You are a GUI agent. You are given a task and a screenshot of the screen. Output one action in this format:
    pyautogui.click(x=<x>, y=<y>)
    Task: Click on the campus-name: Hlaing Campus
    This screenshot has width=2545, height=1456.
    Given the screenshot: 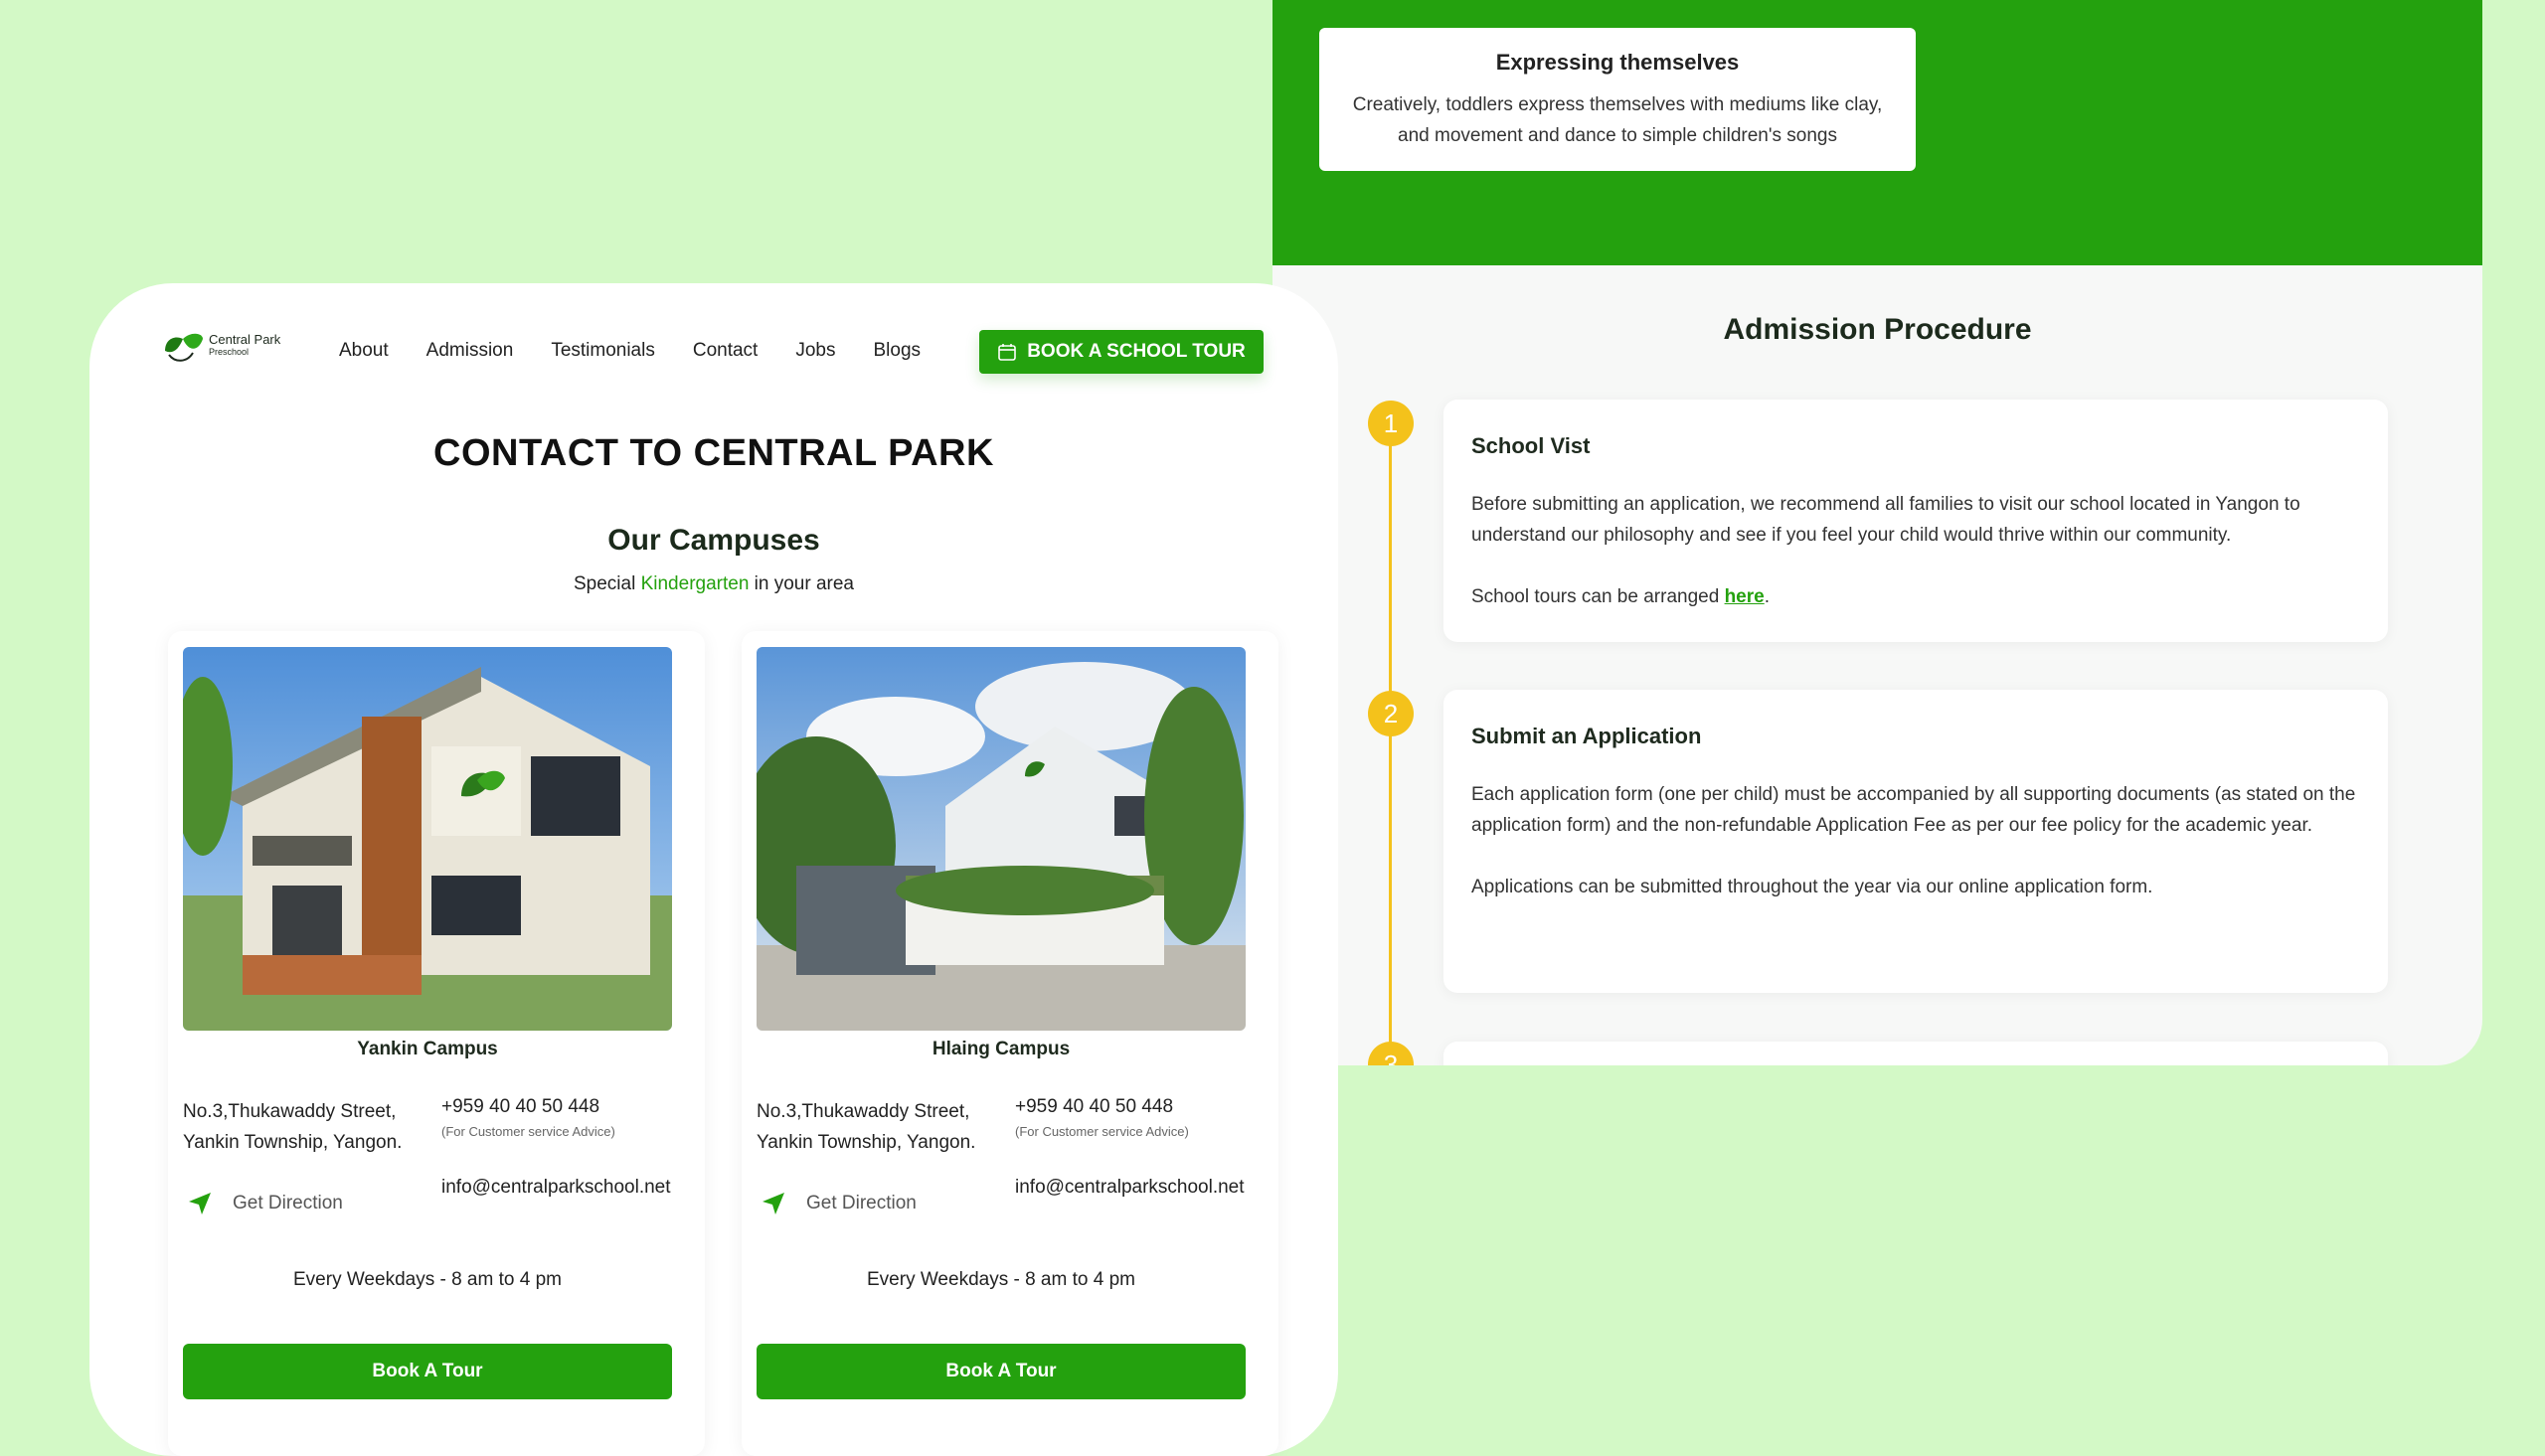 What is the action you would take?
    pyautogui.click(x=1001, y=1049)
    